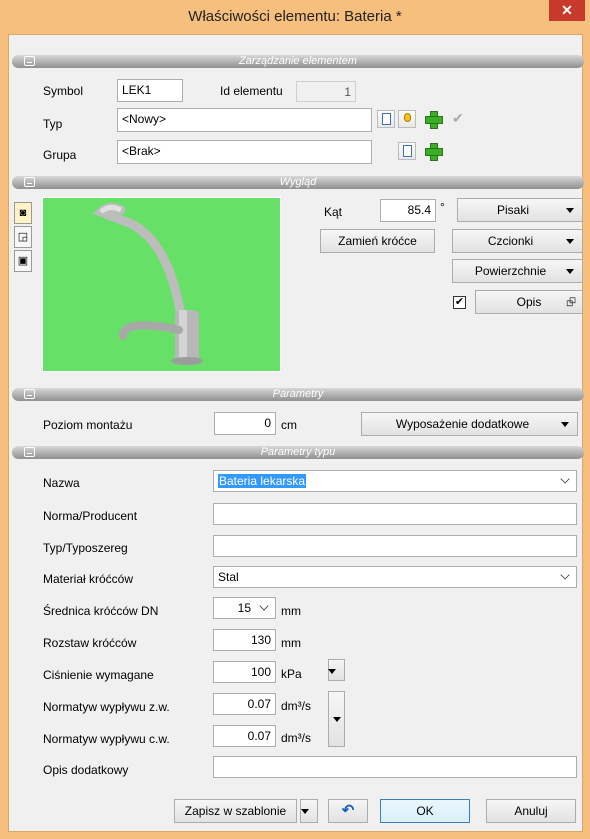  Describe the element at coordinates (23, 213) in the screenshot. I see `view-3d-icon: ◙` at that location.